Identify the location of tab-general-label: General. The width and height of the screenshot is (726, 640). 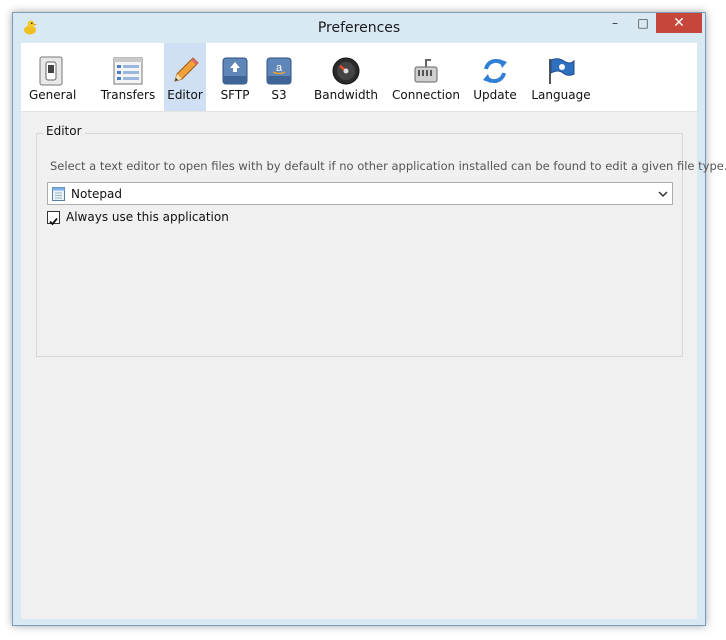
(53, 95).